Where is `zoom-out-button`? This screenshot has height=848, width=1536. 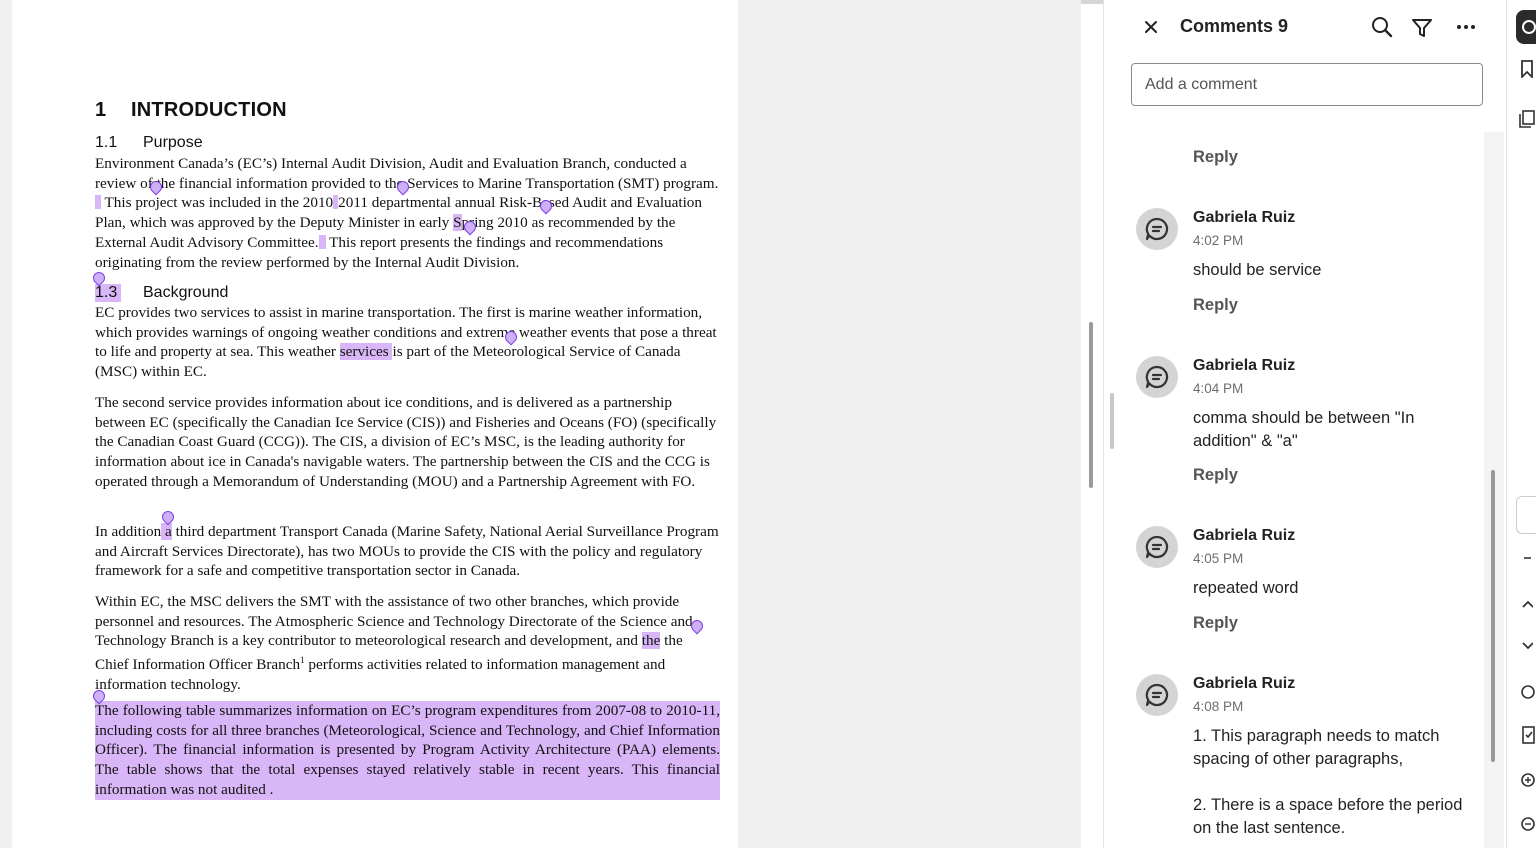
zoom-out-button is located at coordinates (1526, 827).